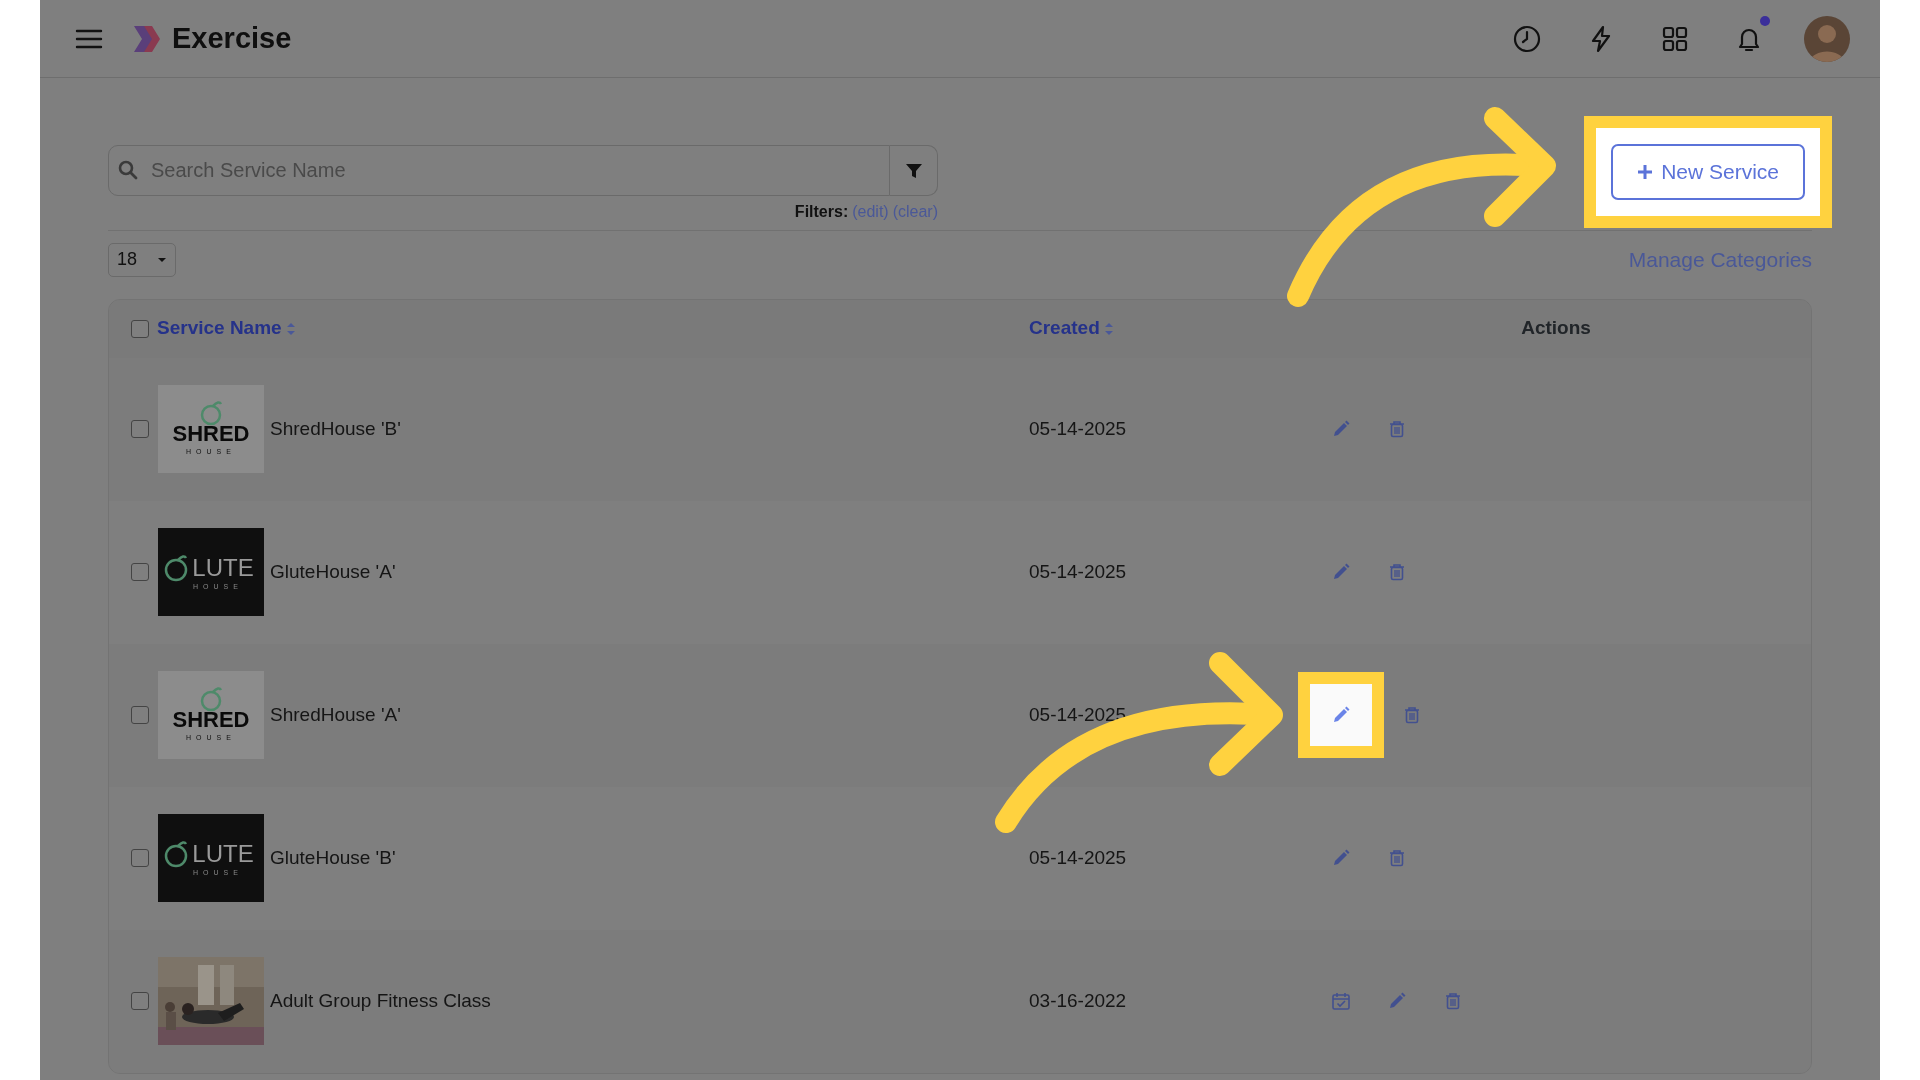 The height and width of the screenshot is (1080, 1920). I want to click on column-header: Actions, so click(1556, 328).